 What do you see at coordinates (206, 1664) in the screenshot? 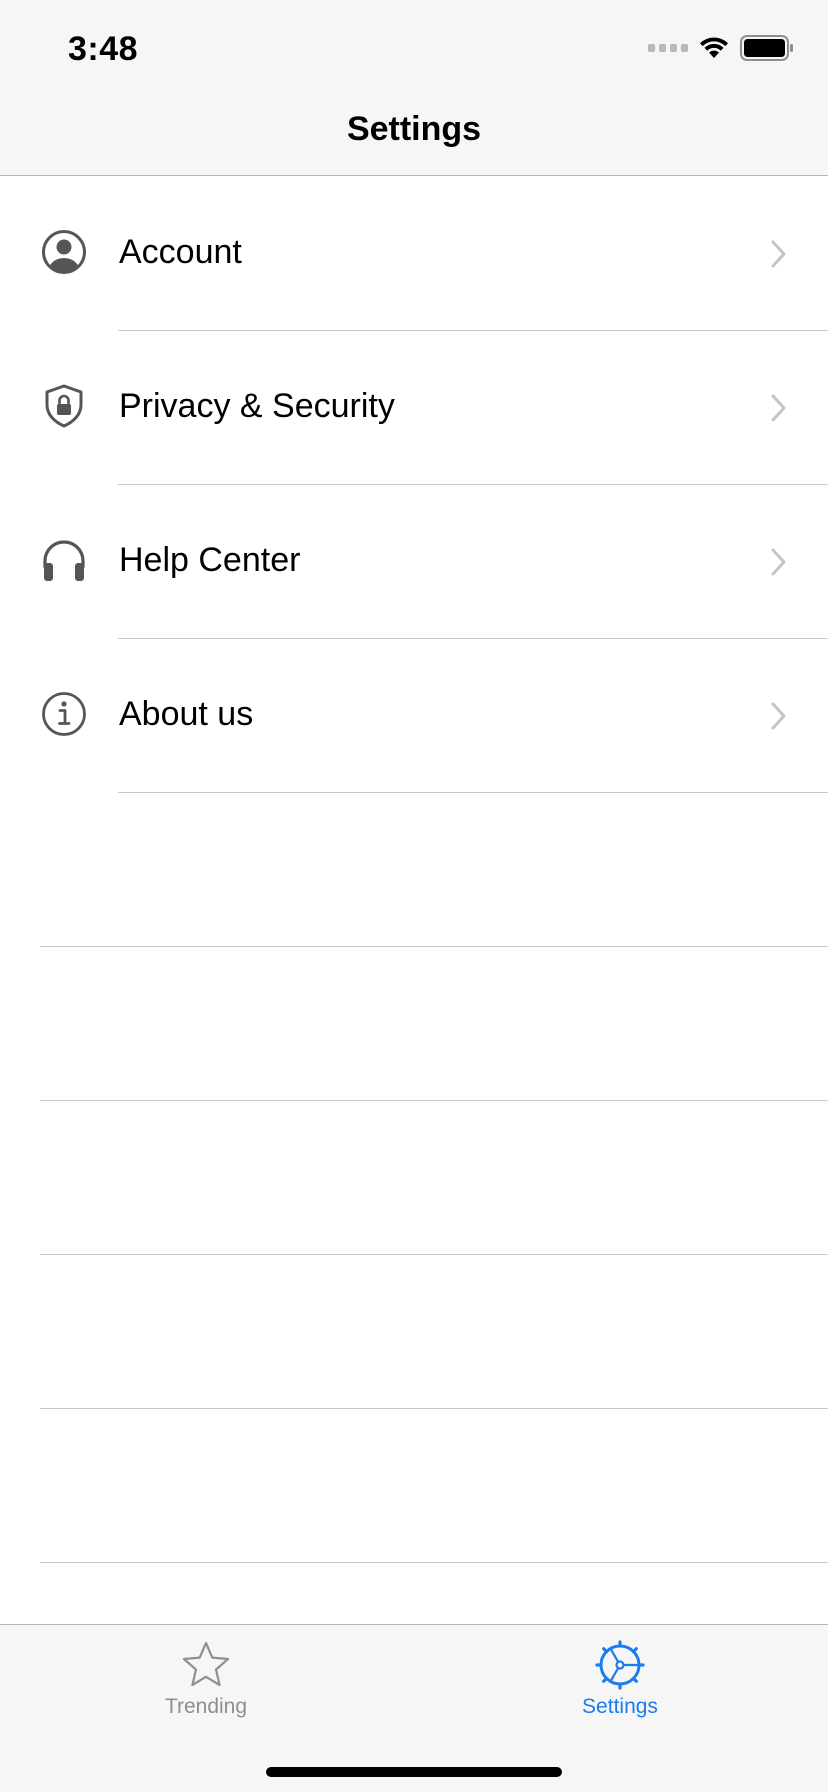
I see `star-icon` at bounding box center [206, 1664].